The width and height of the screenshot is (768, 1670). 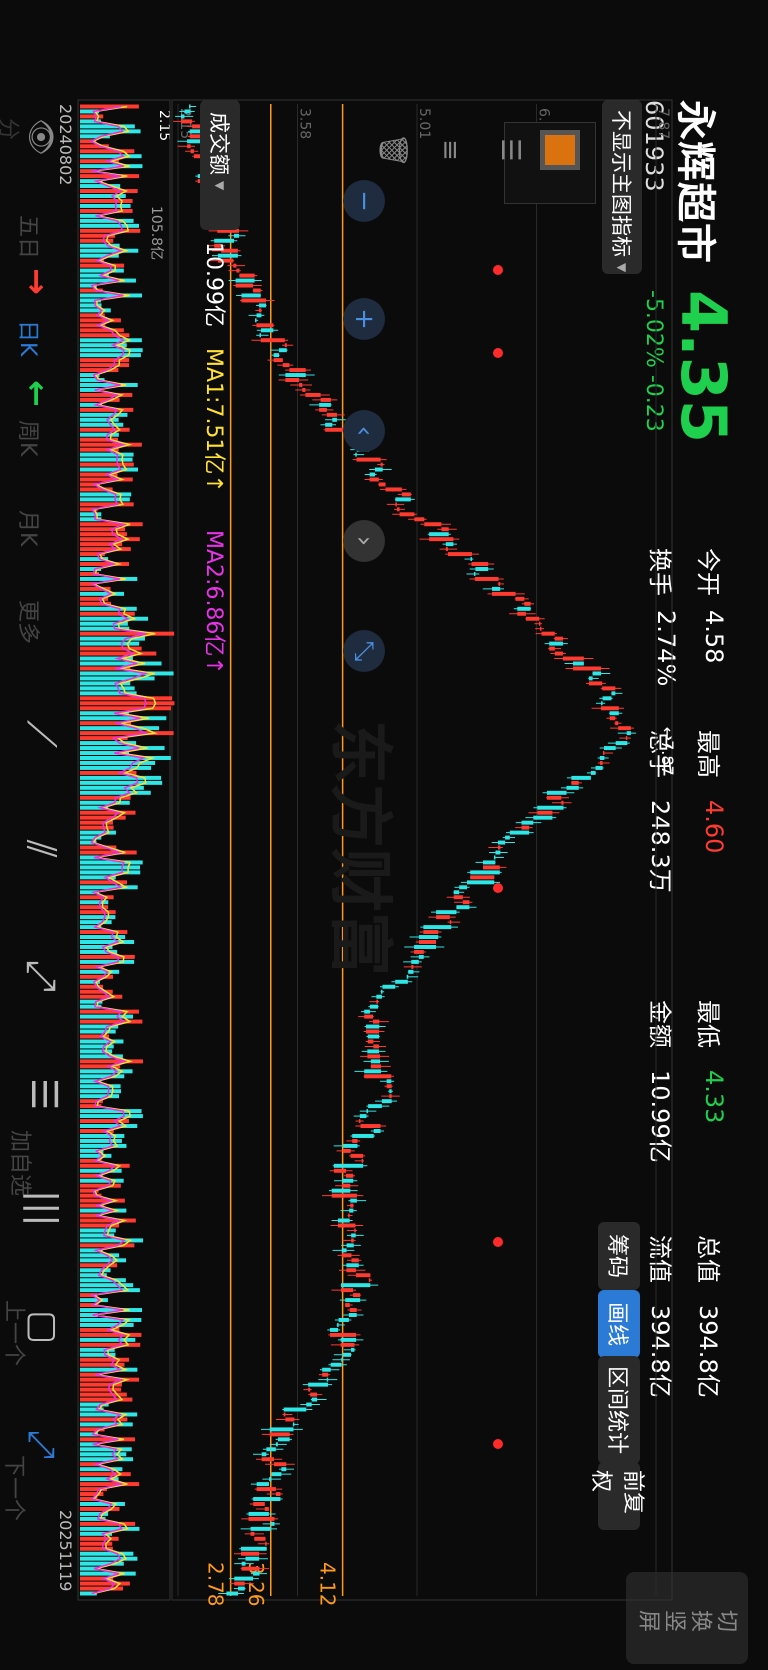 I want to click on period-more: 更多, so click(x=30, y=622).